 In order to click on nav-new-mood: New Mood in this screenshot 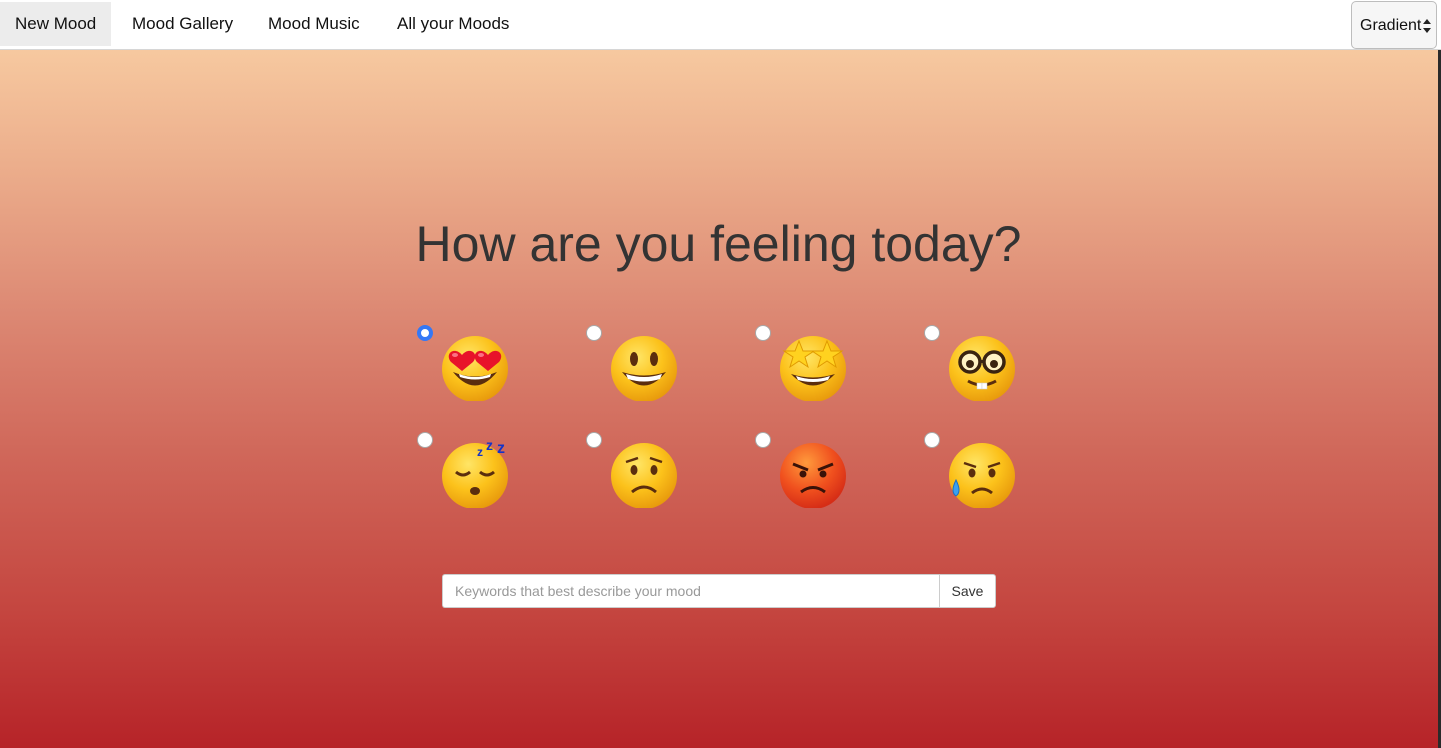, I will do `click(56, 24)`.